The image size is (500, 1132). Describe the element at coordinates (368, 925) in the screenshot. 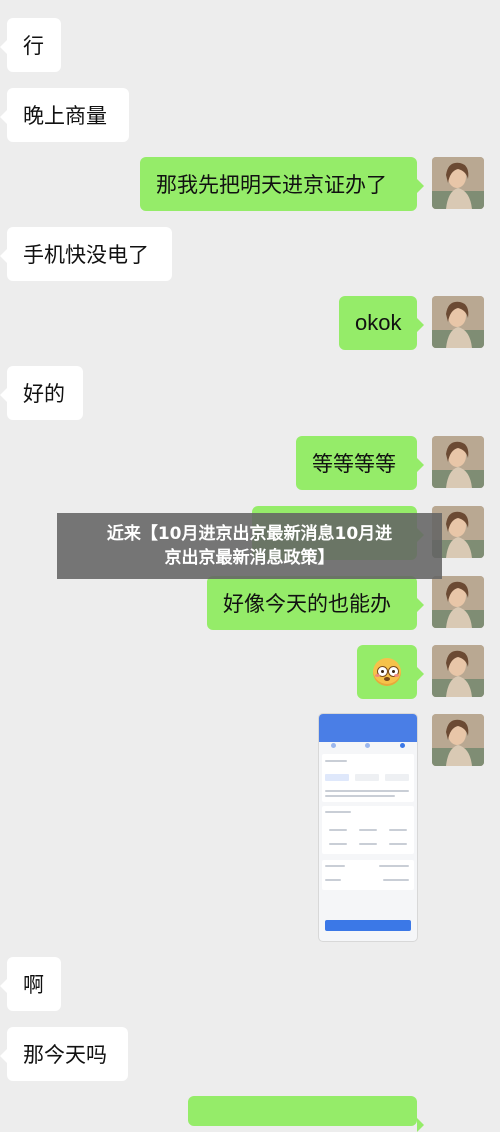

I see `screenshot-submit-button` at that location.